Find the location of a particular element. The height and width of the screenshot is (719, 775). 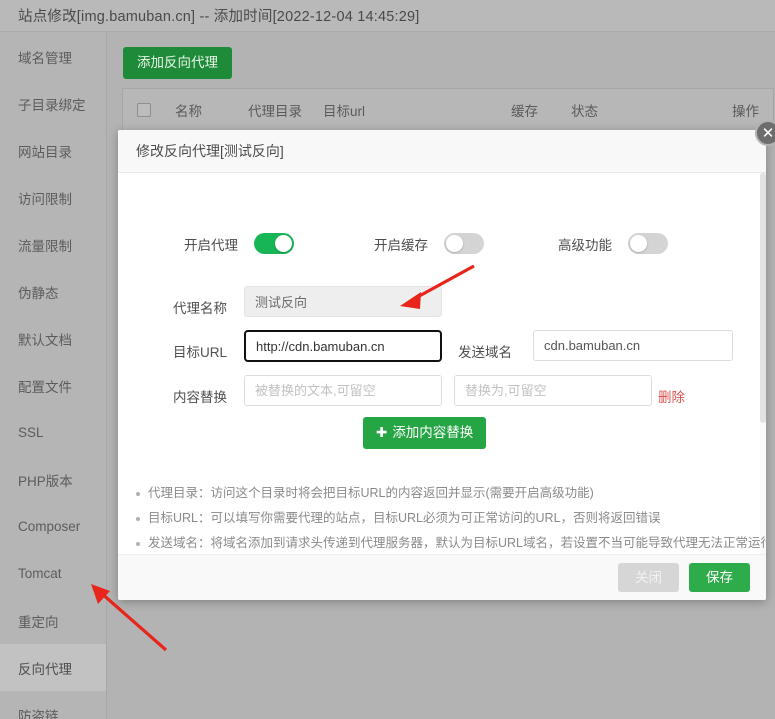

sidebar-item-php-version: PHP版本 is located at coordinates (53, 479).